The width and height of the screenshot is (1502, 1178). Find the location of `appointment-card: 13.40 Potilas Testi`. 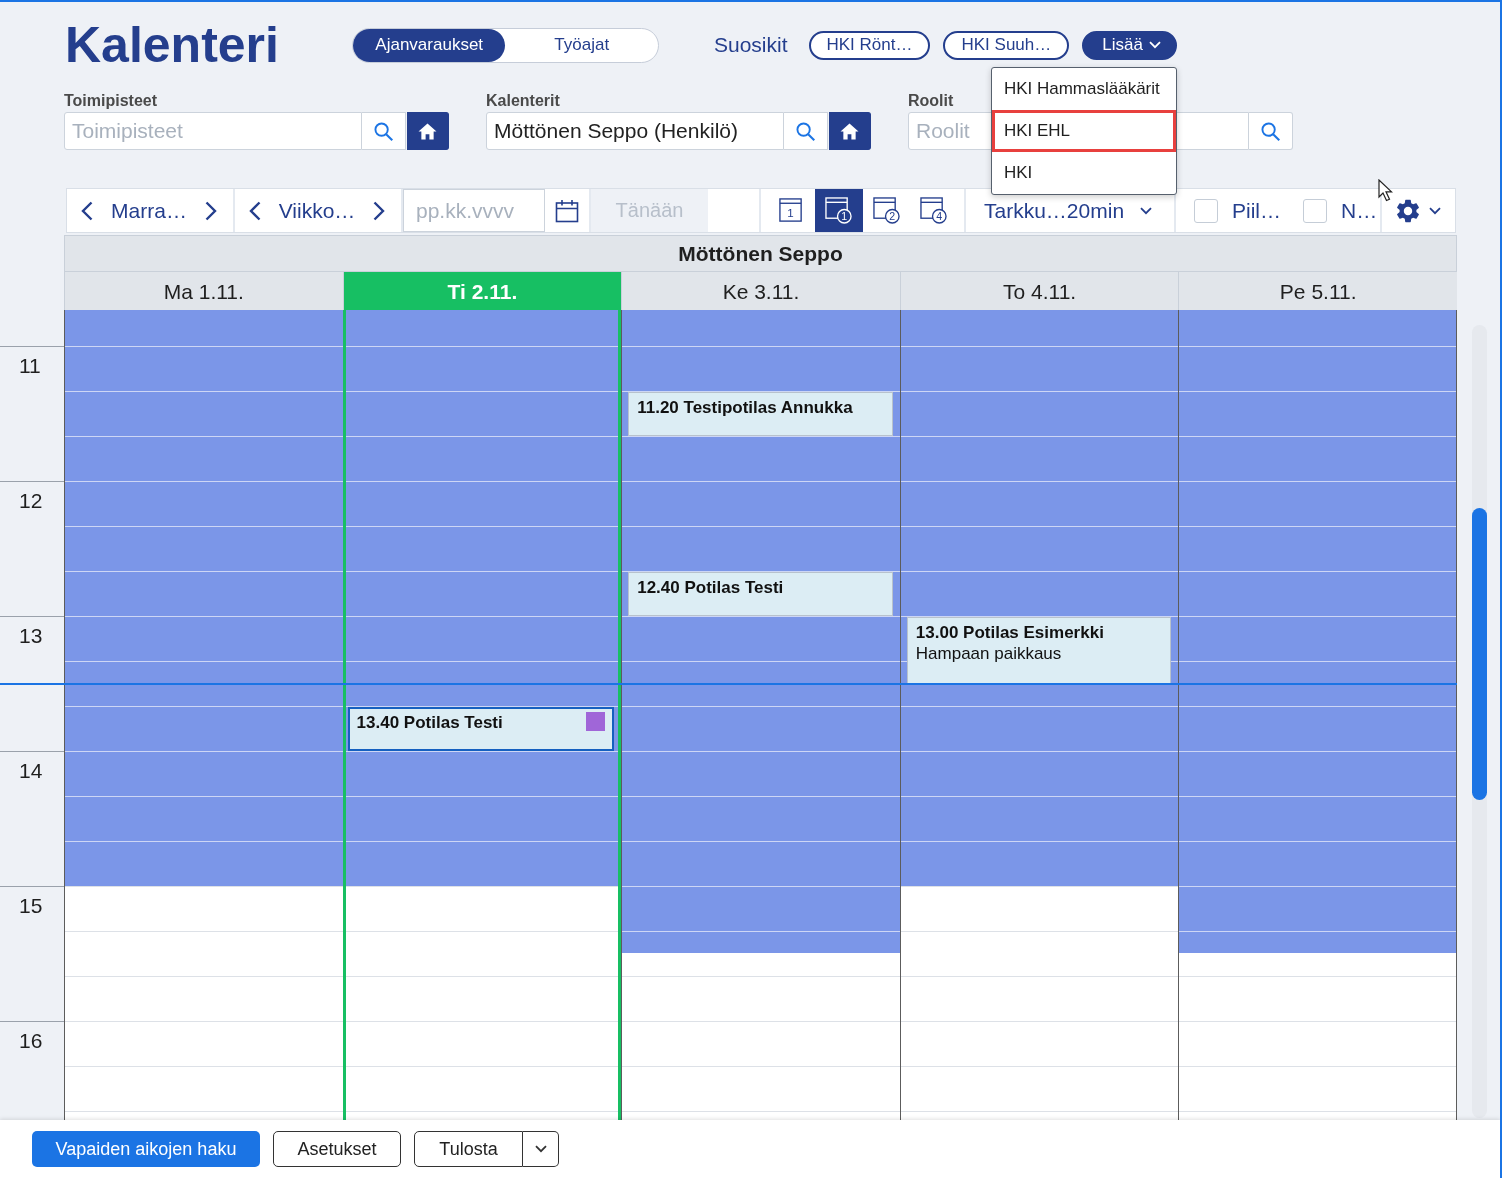

appointment-card: 13.40 Potilas Testi is located at coordinates (481, 729).